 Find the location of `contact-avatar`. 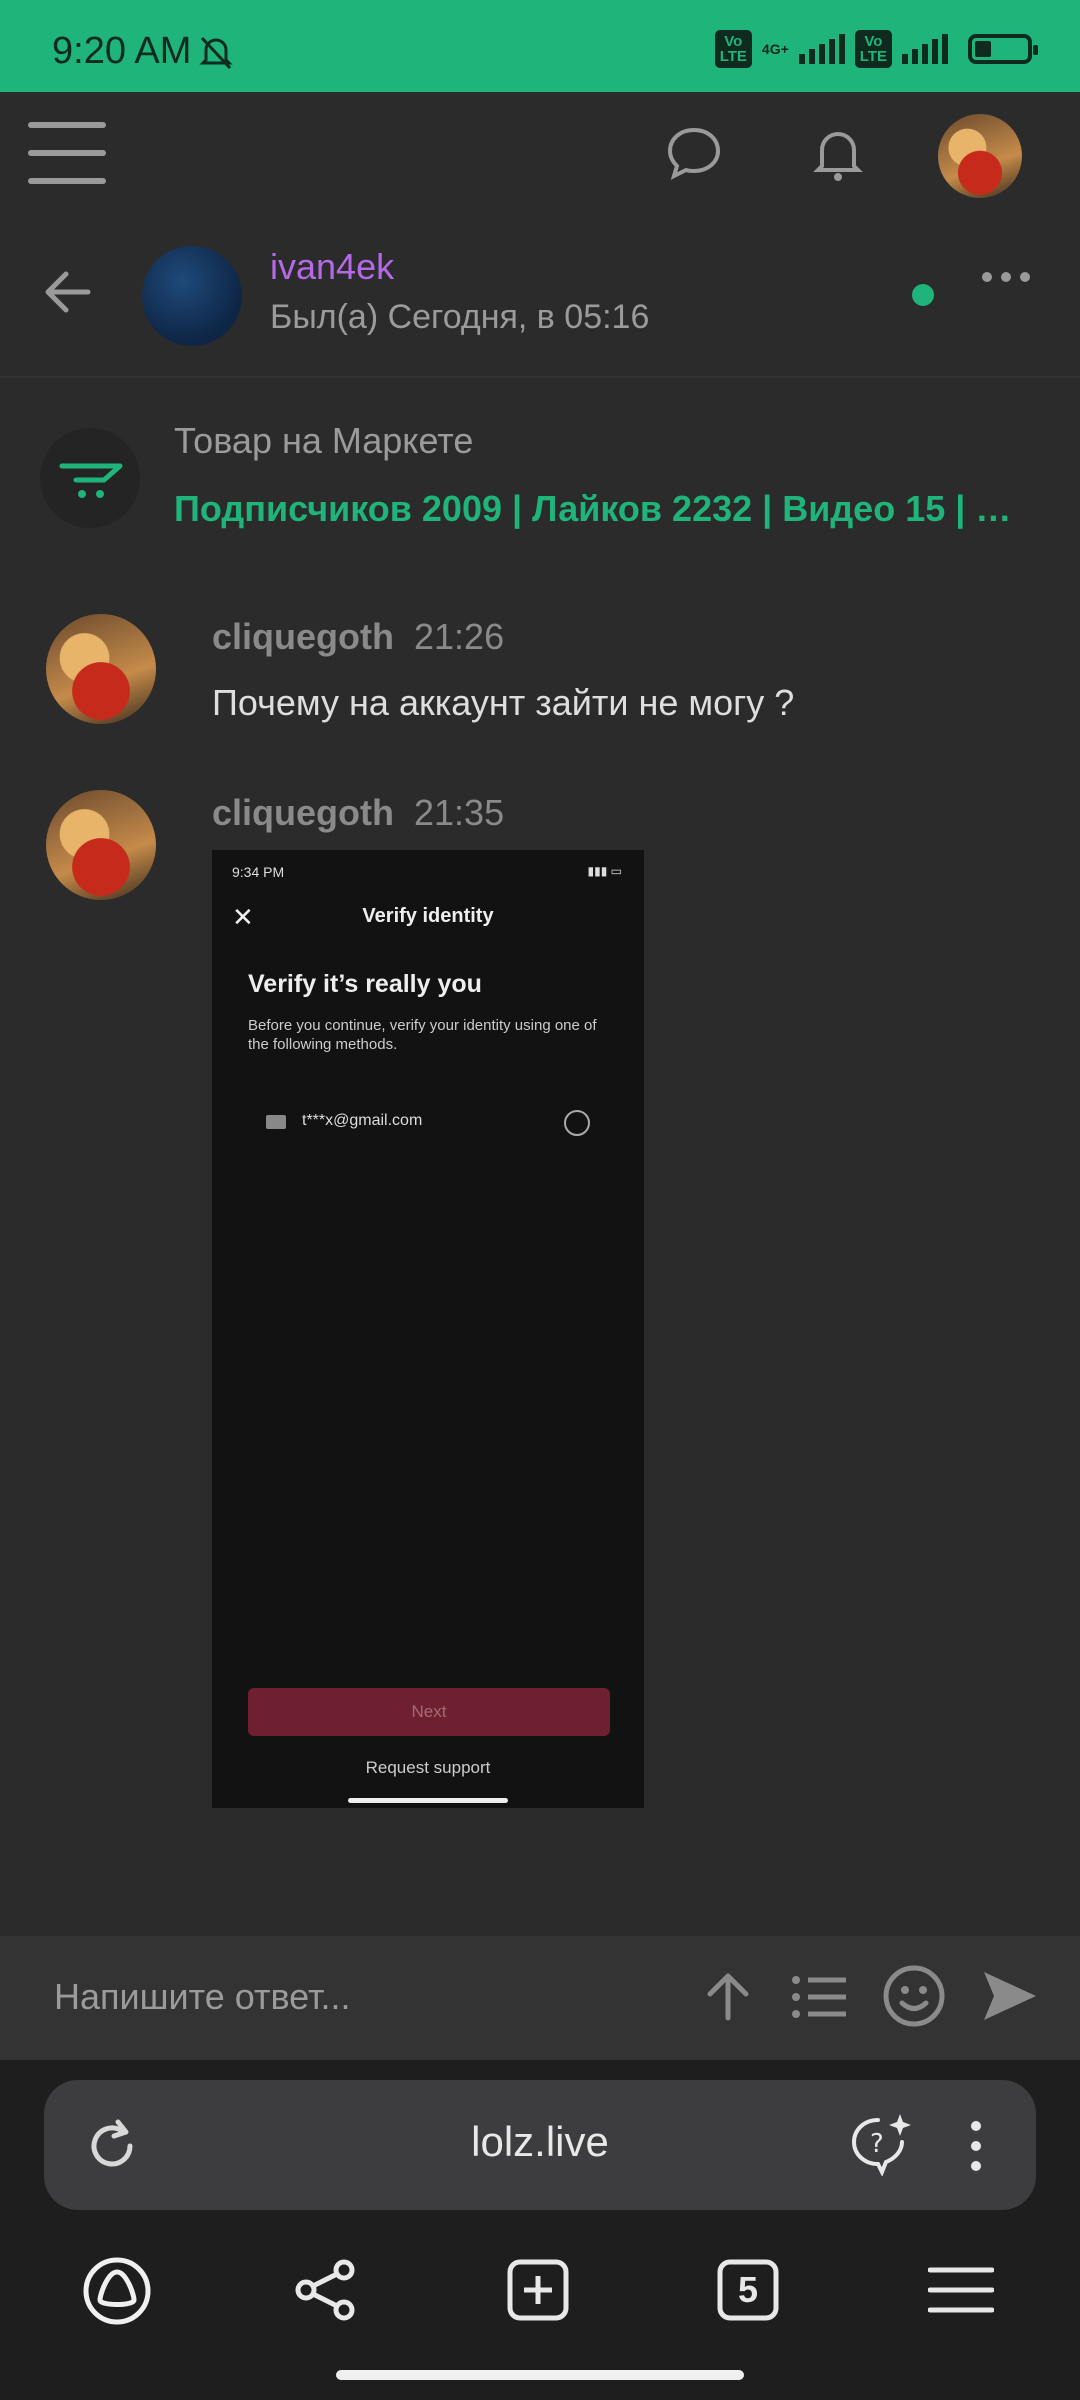

contact-avatar is located at coordinates (192, 296).